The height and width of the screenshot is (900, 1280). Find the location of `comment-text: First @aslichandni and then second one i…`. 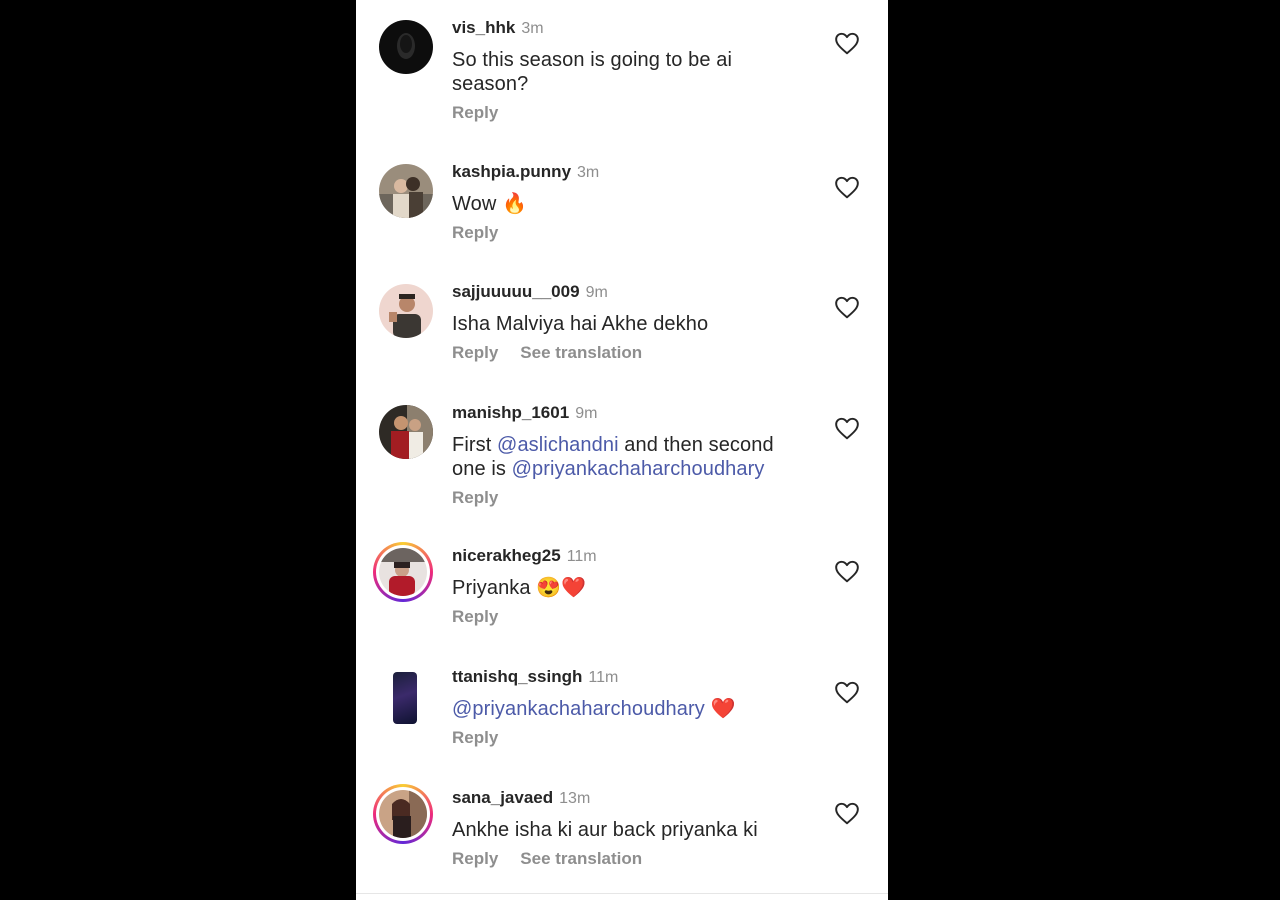

comment-text: First @aslichandni and then second one i… is located at coordinates (627, 457).